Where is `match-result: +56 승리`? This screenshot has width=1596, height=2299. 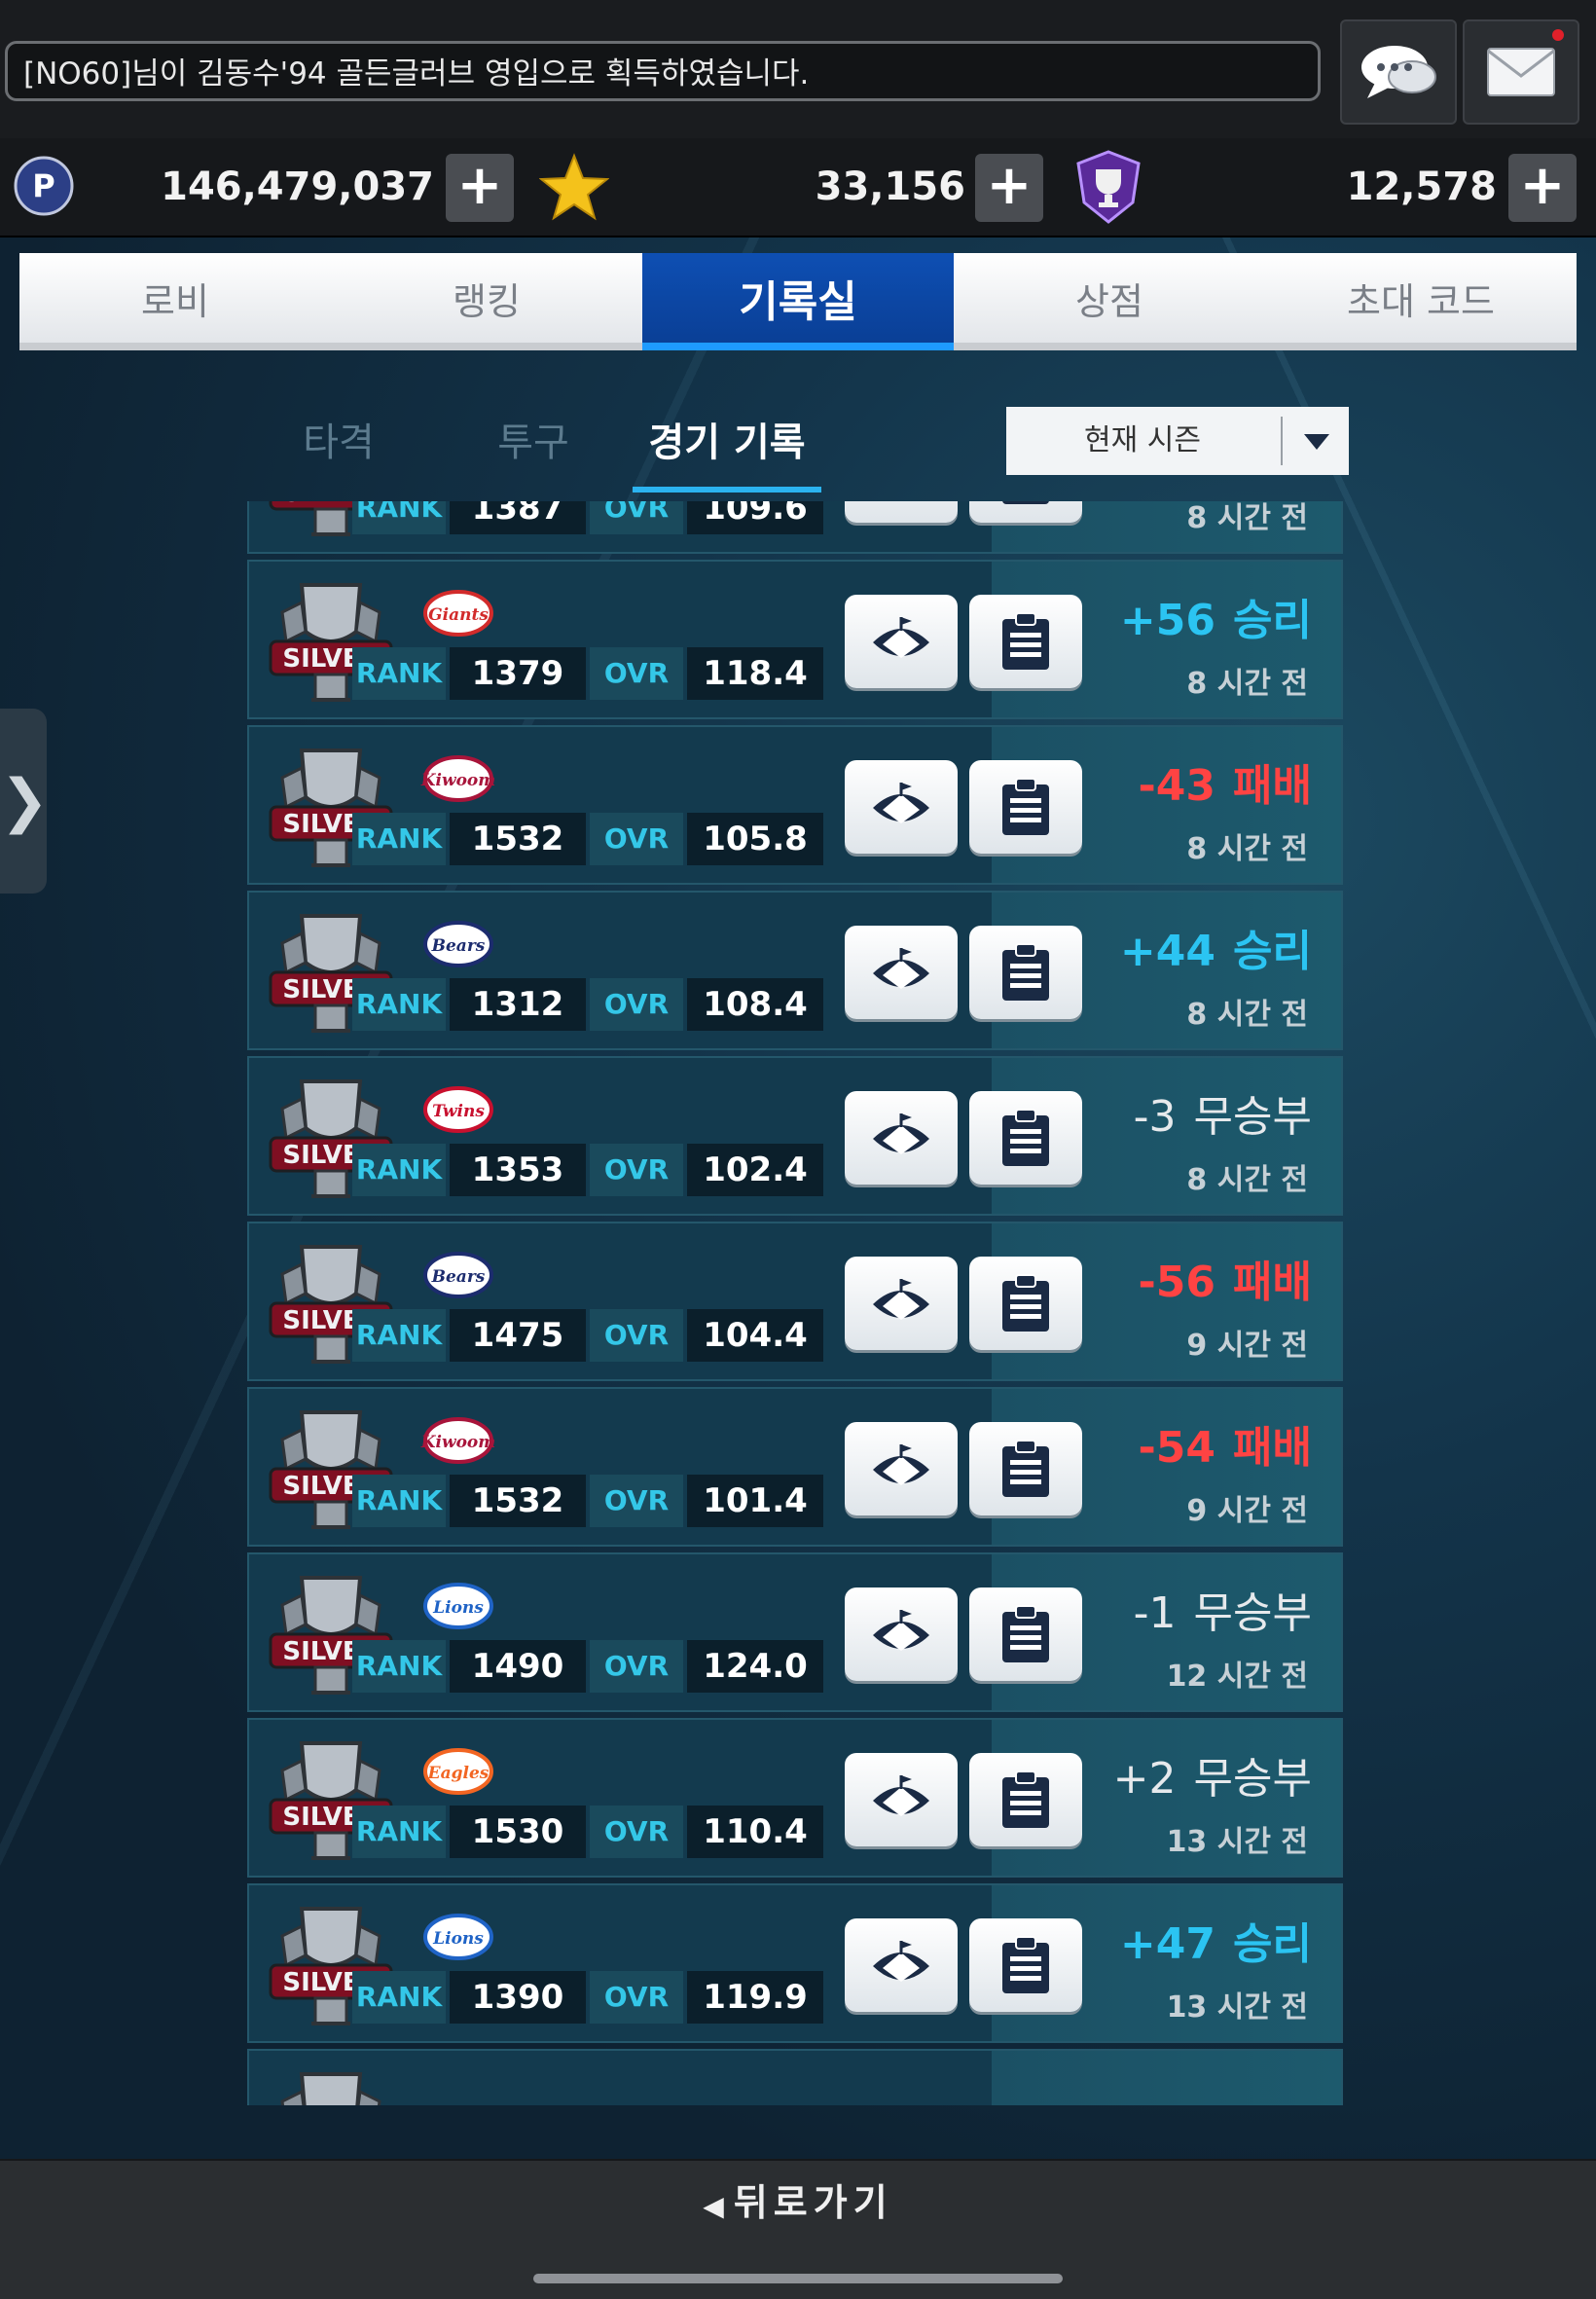
match-result: +56 승리 is located at coordinates (1216, 616).